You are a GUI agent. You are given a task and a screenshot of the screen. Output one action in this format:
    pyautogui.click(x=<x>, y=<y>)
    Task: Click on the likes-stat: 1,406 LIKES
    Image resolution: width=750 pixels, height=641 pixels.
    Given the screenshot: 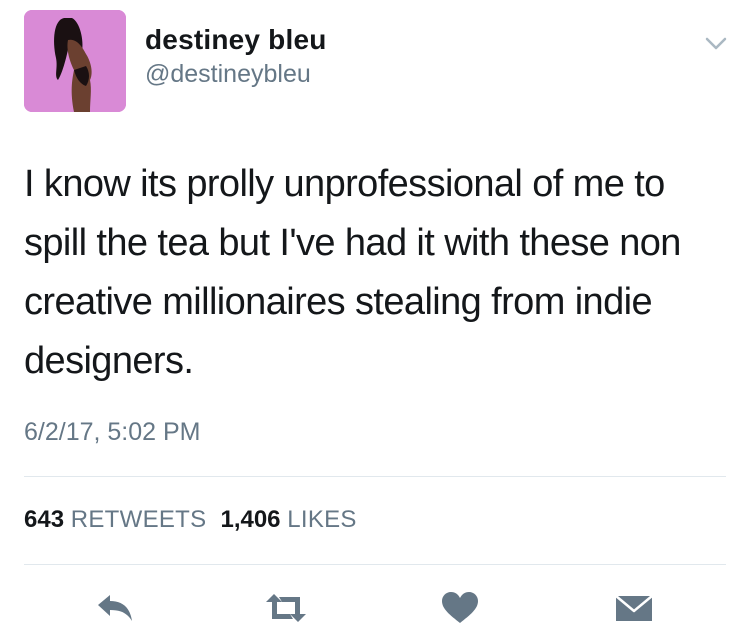 What is the action you would take?
    pyautogui.click(x=288, y=519)
    